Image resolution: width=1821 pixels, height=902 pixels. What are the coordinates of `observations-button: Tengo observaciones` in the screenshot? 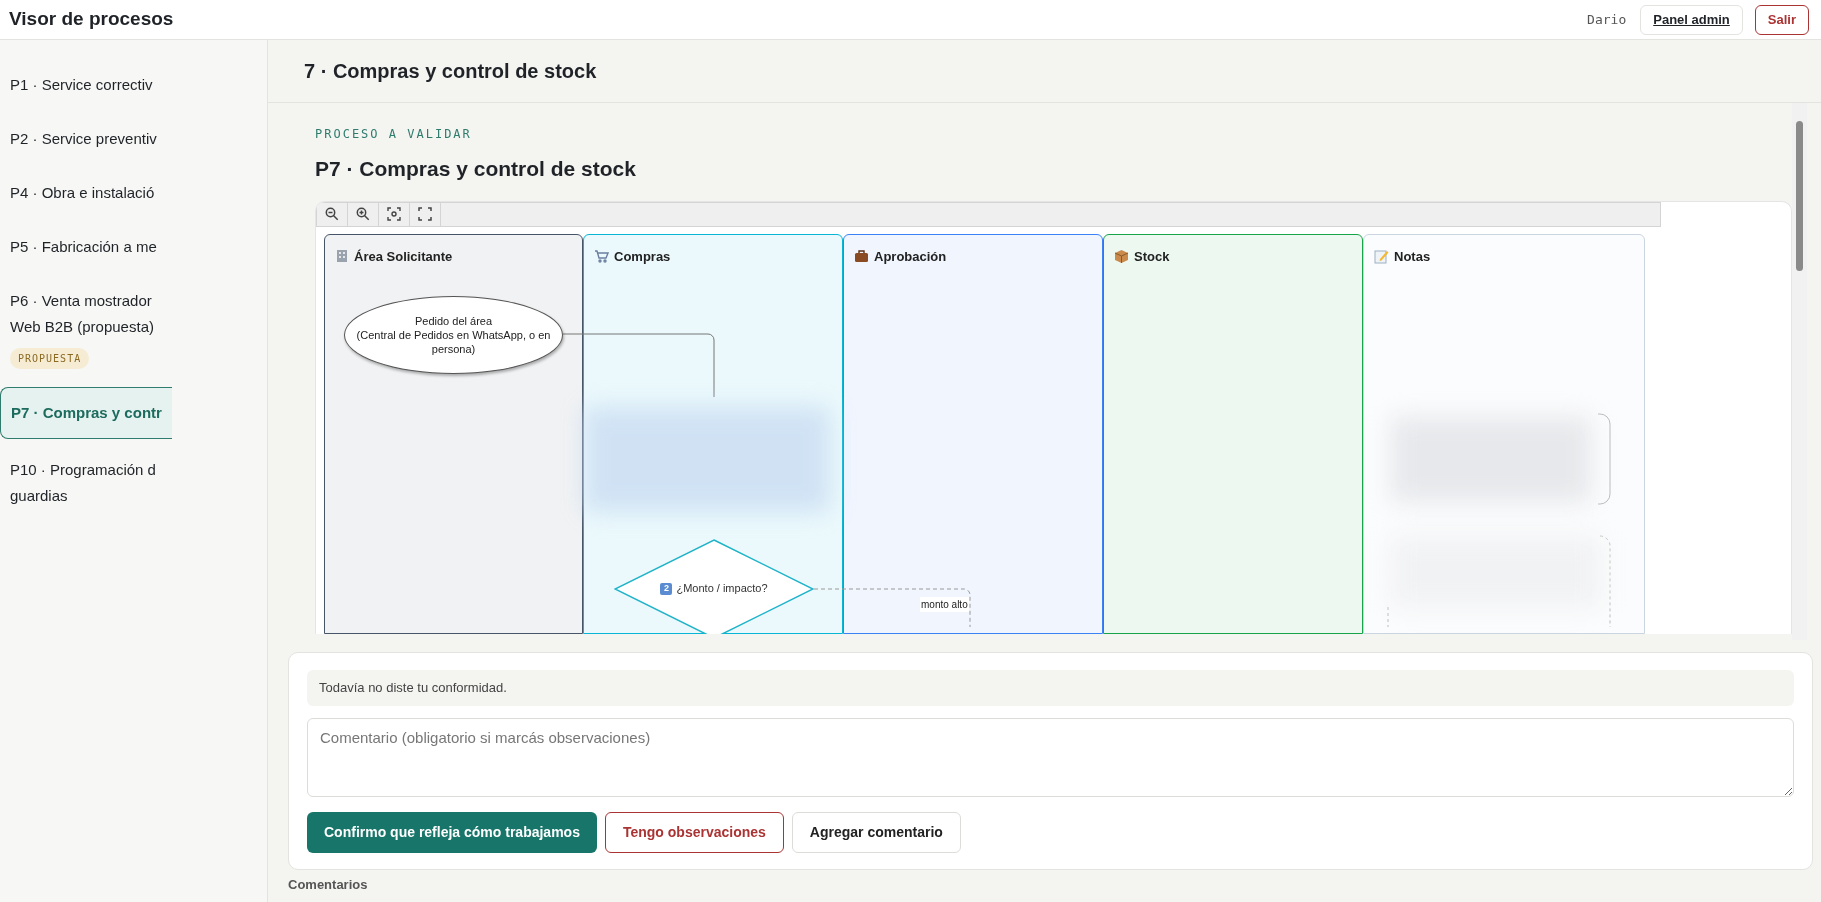 It's located at (694, 832).